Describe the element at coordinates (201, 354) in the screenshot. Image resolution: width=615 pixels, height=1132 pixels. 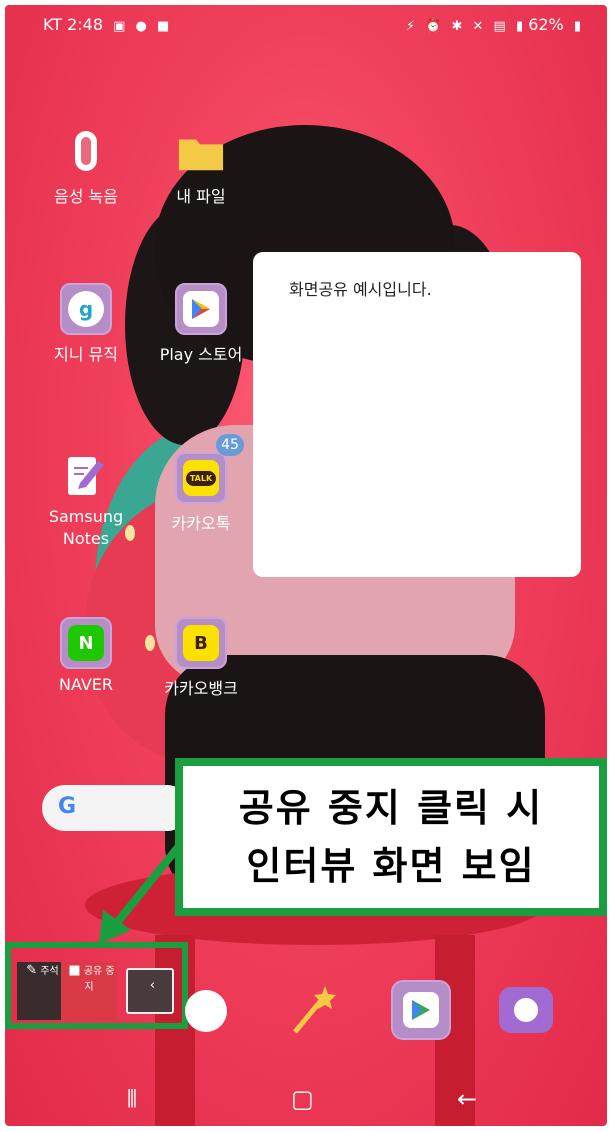
I see `app-label: Play 스토어` at that location.